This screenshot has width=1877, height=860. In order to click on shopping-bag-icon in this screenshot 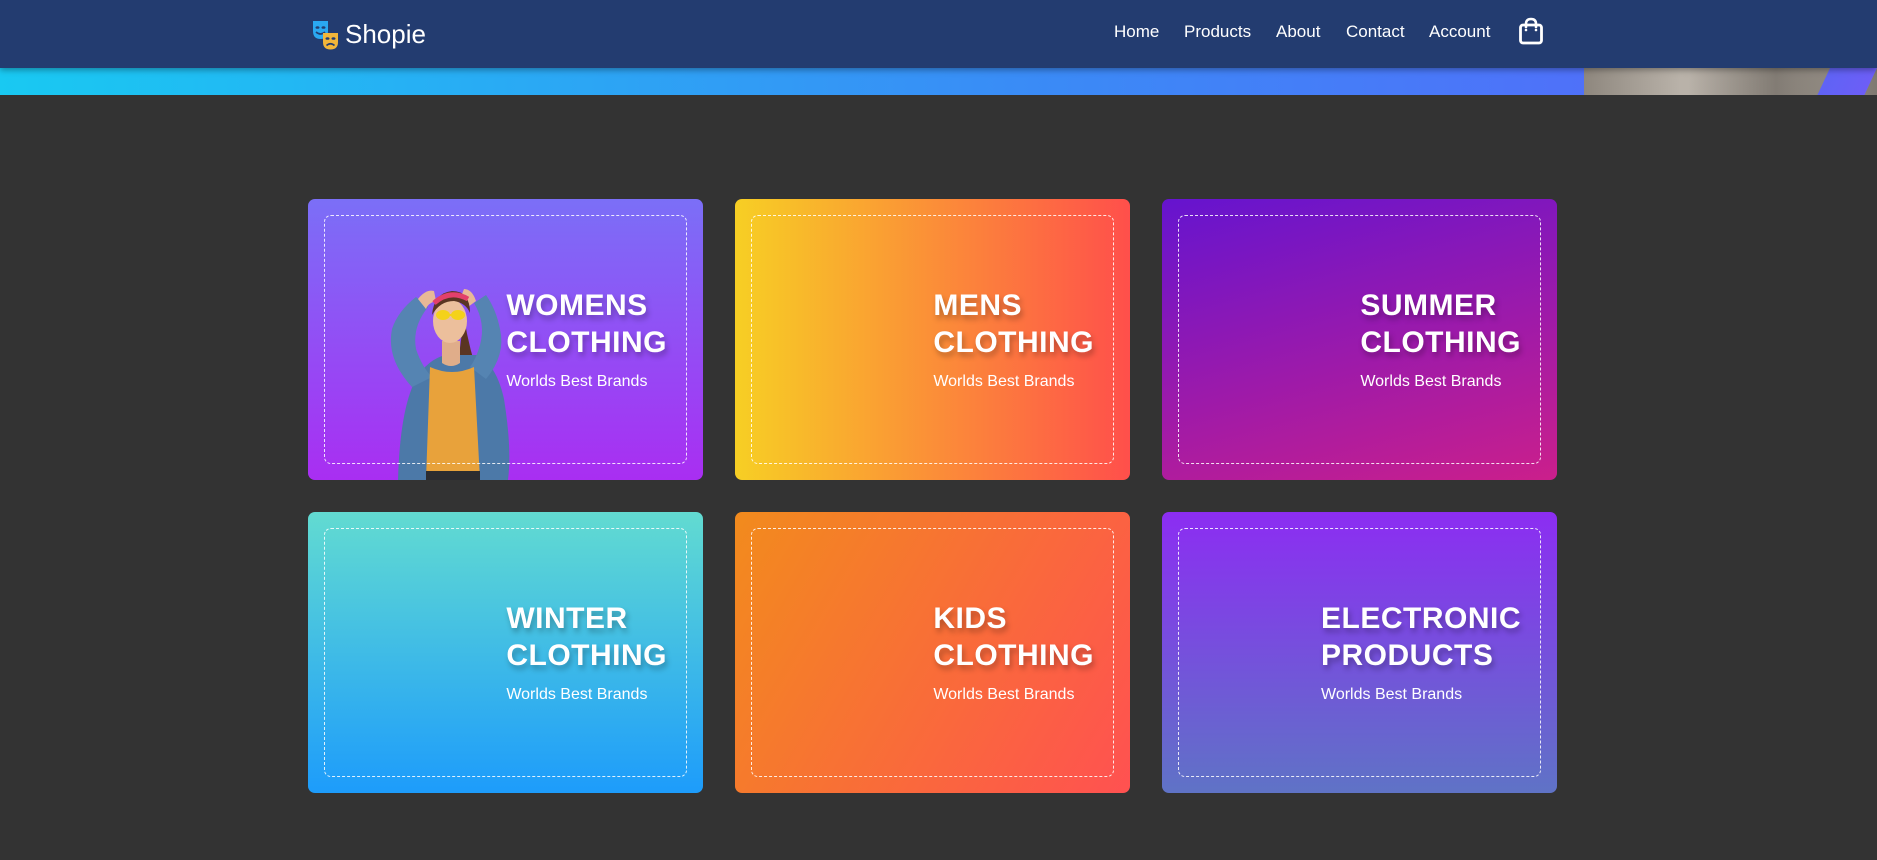, I will do `click(1531, 31)`.